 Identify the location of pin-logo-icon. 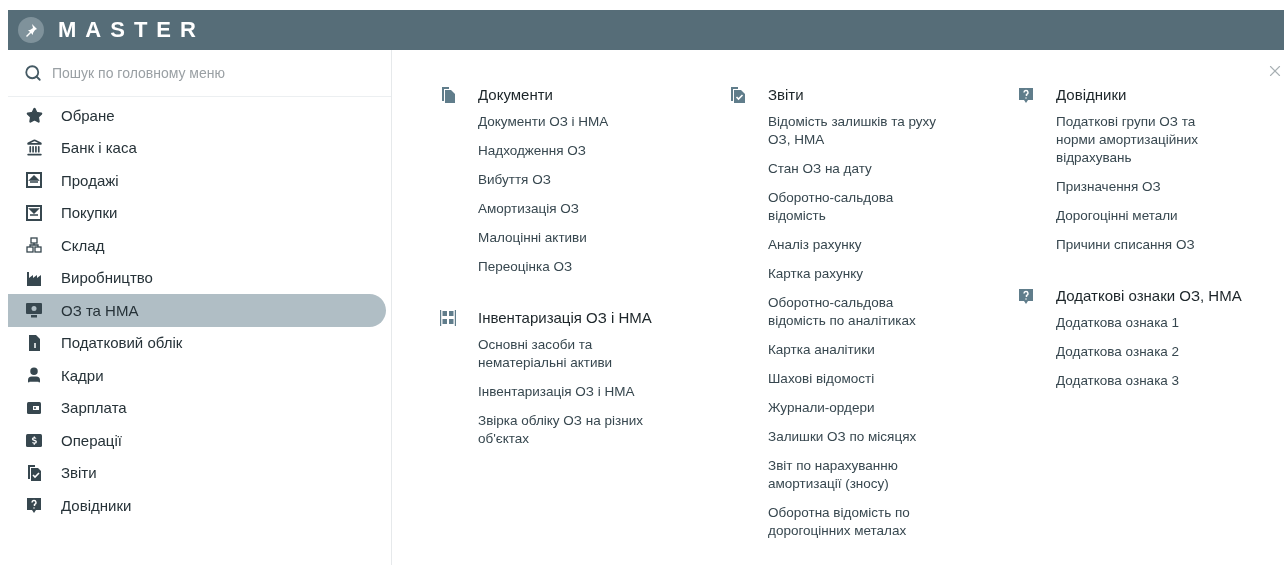
(31, 30).